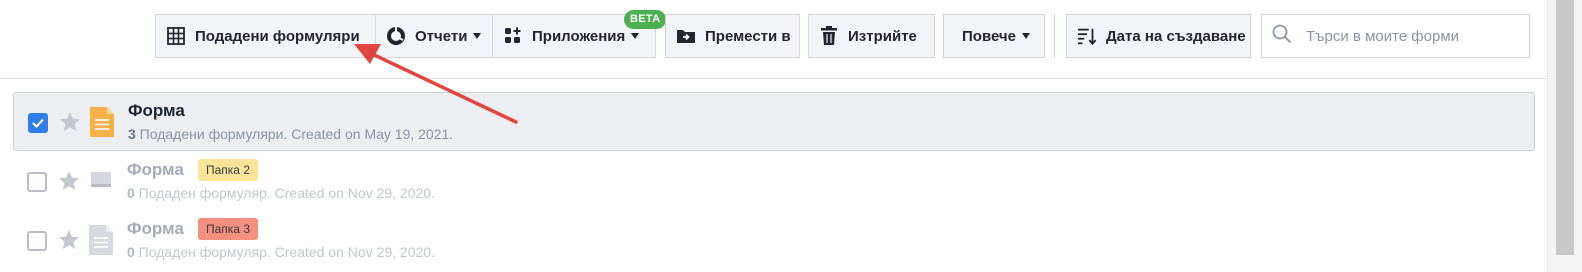  I want to click on move-to-button: Премести в, so click(732, 36).